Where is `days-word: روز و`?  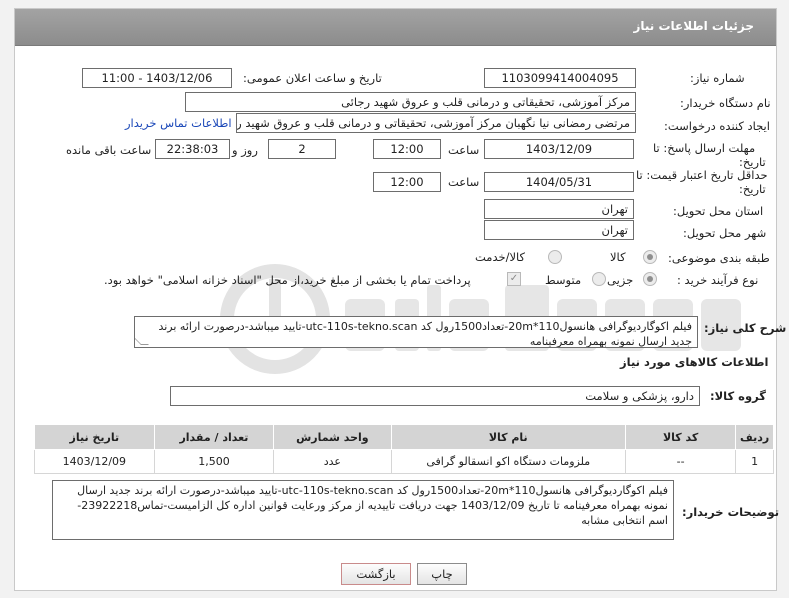 days-word: روز و is located at coordinates (245, 150).